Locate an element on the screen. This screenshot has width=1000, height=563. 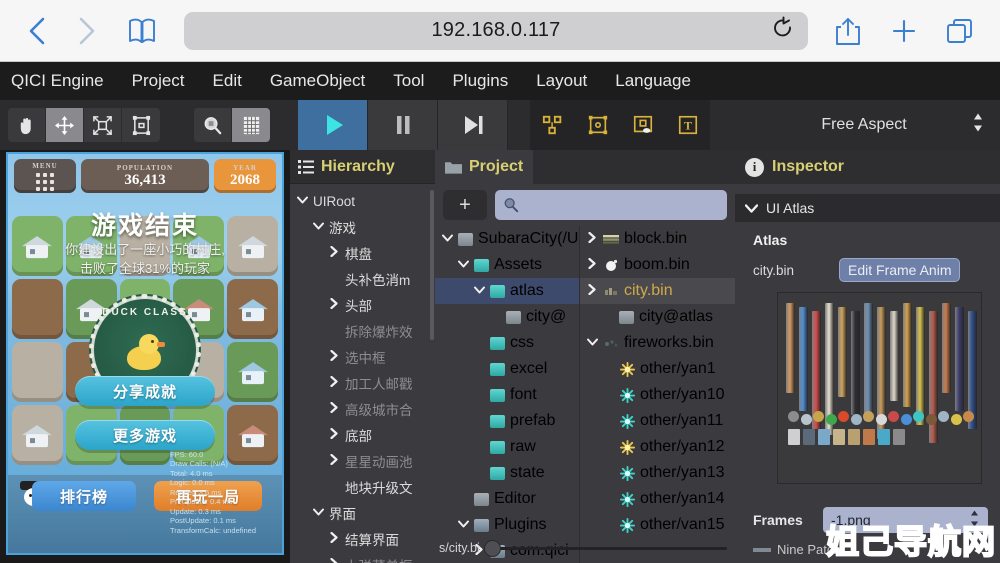
anchor-gizmo is located at coordinates (642, 125).